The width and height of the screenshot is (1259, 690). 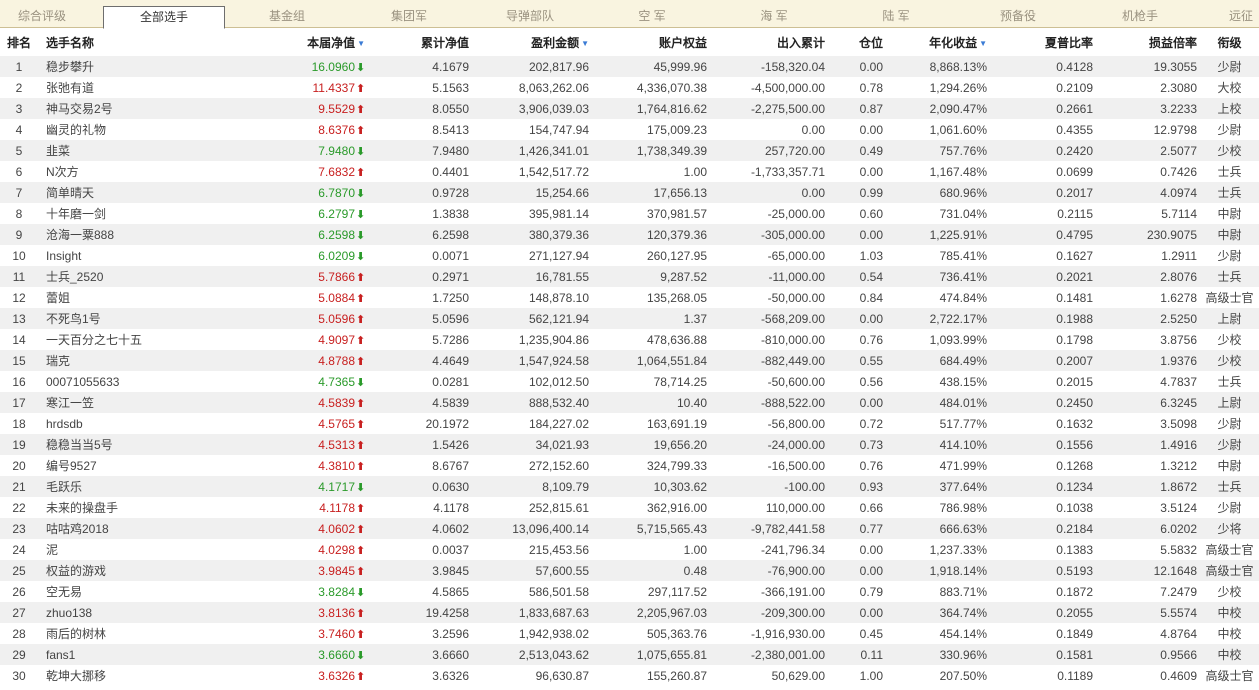 What do you see at coordinates (19, 402) in the screenshot?
I see `cell-rank: 17` at bounding box center [19, 402].